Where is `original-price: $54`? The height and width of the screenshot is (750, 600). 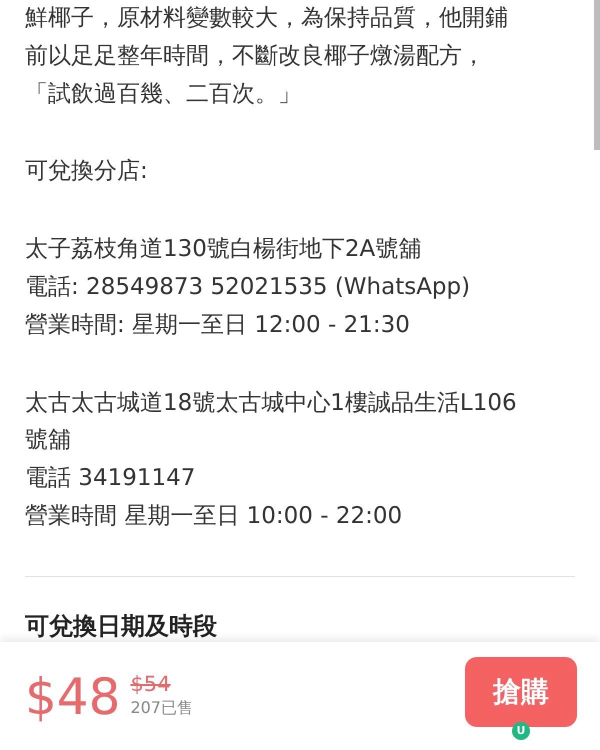
original-price: $54 is located at coordinates (151, 684).